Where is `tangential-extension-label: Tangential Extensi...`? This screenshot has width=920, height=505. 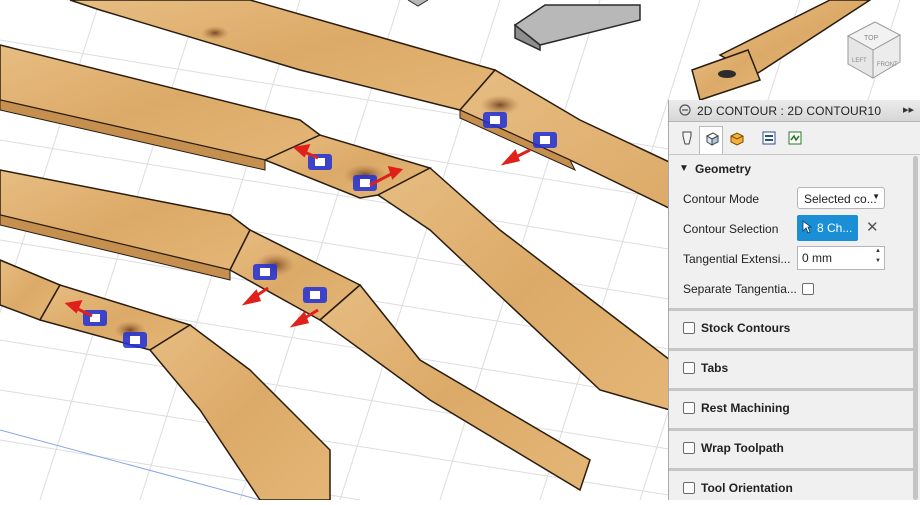 tangential-extension-label: Tangential Extensi... is located at coordinates (737, 259).